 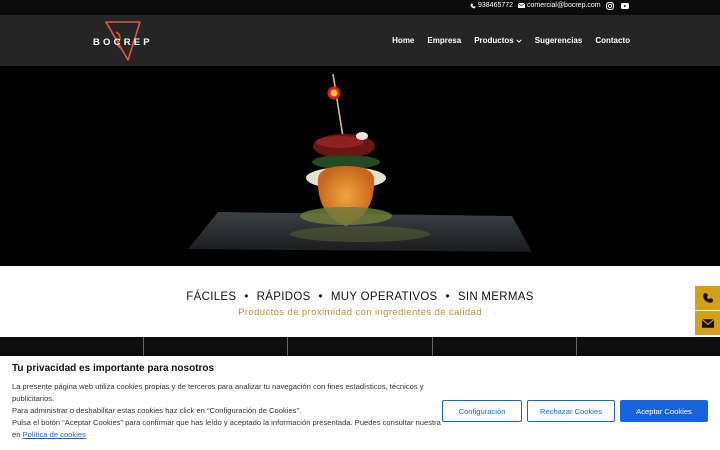 I want to click on tagline-item-sin-mermas: SIN MERMAS, so click(x=495, y=297).